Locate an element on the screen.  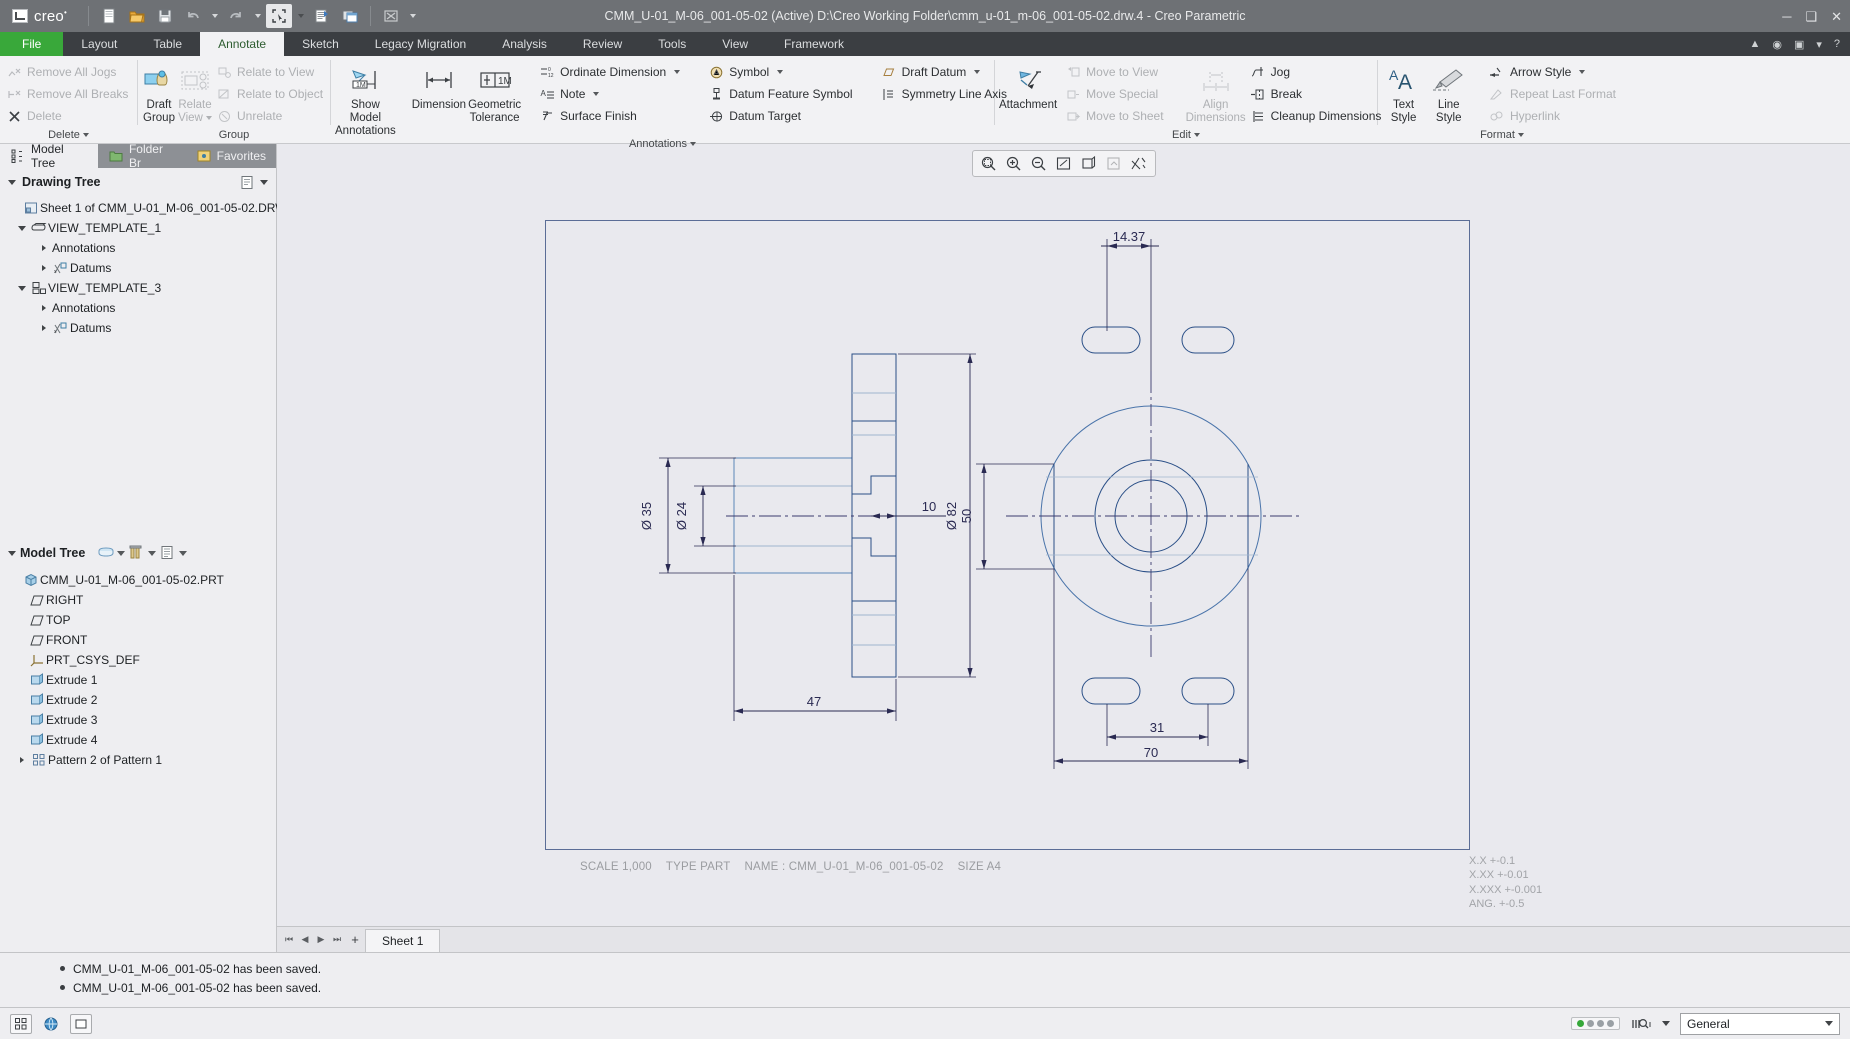
nav-tab-model-tree: Model Tree is located at coordinates (49, 156).